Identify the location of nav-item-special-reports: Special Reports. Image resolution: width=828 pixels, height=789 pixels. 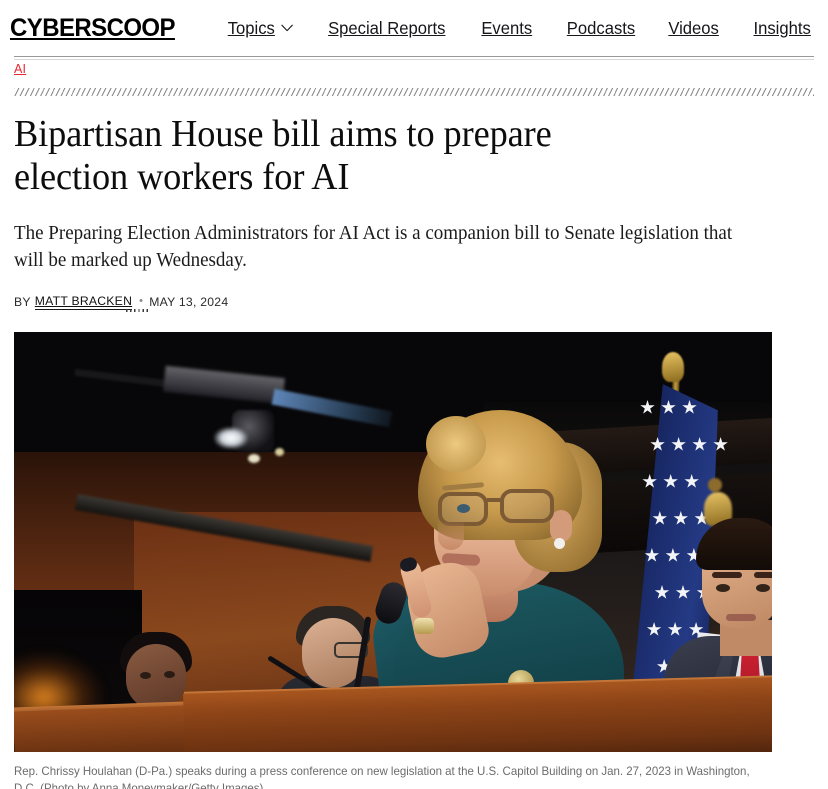
(387, 28).